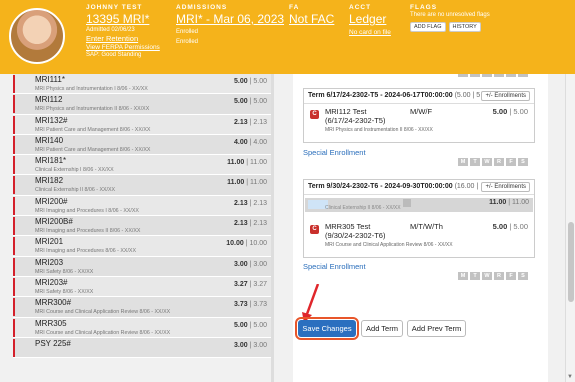 This screenshot has height=382, width=575. What do you see at coordinates (464, 27) in the screenshot?
I see `history-button: HISTORY` at bounding box center [464, 27].